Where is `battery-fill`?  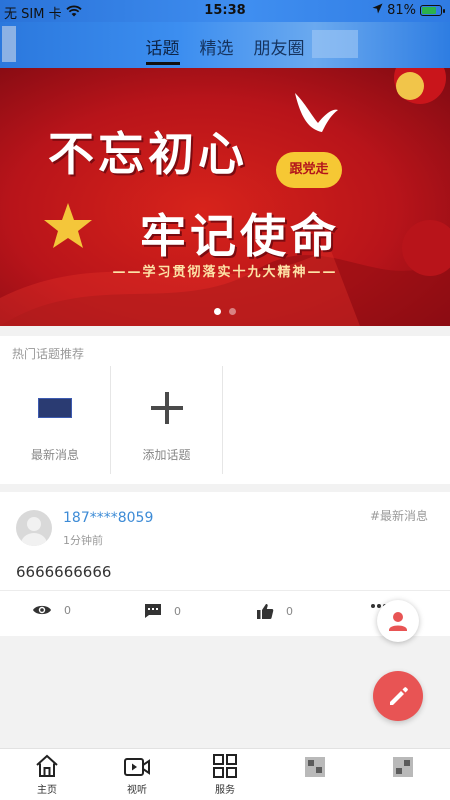 battery-fill is located at coordinates (429, 10).